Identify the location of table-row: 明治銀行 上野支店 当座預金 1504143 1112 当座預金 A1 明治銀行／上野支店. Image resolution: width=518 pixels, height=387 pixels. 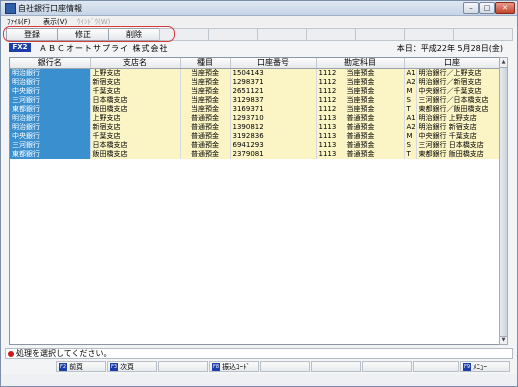
(255, 73).